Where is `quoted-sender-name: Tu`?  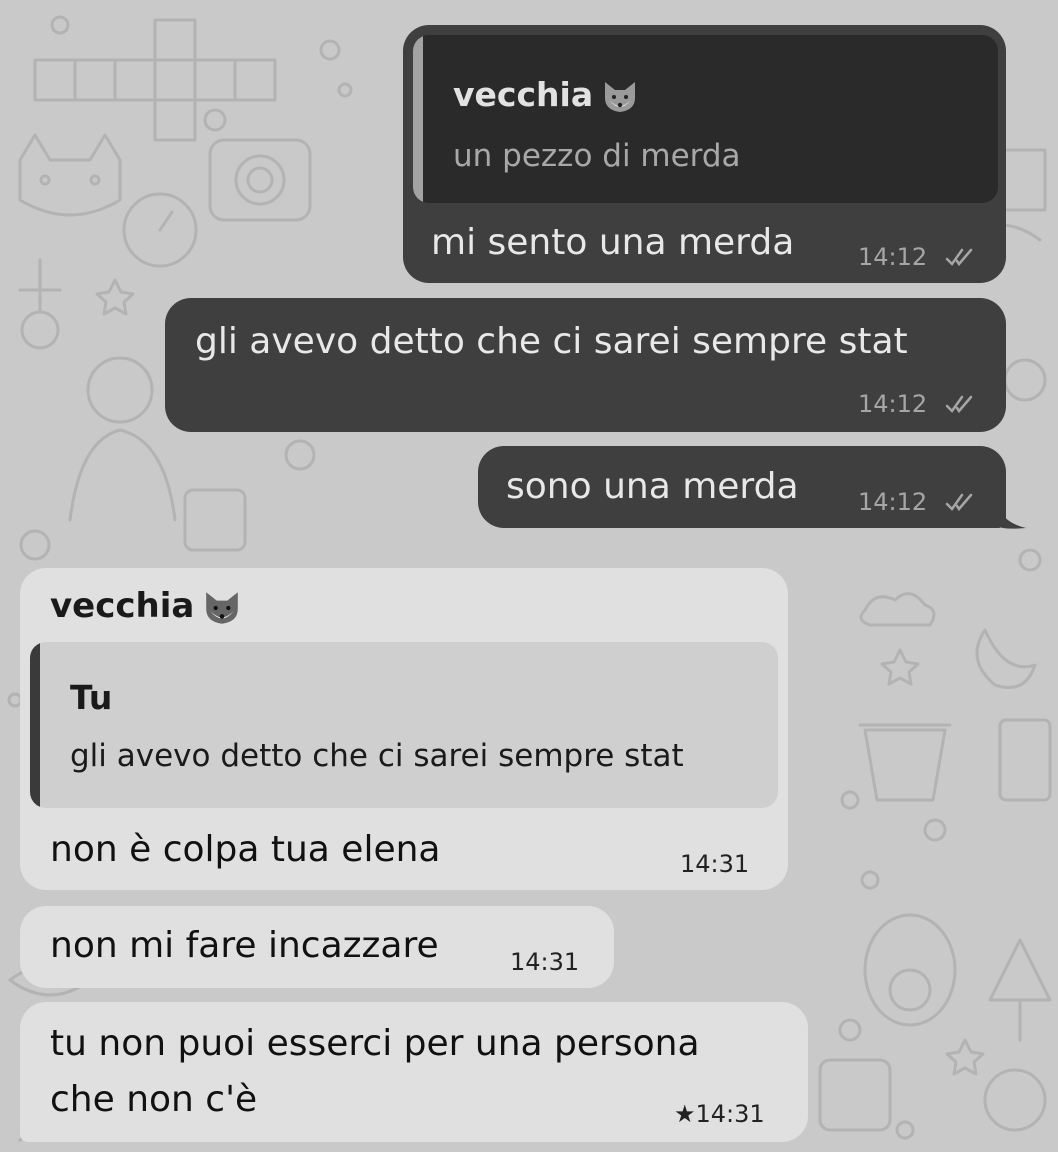
quoted-sender-name: Tu is located at coordinates (91, 697).